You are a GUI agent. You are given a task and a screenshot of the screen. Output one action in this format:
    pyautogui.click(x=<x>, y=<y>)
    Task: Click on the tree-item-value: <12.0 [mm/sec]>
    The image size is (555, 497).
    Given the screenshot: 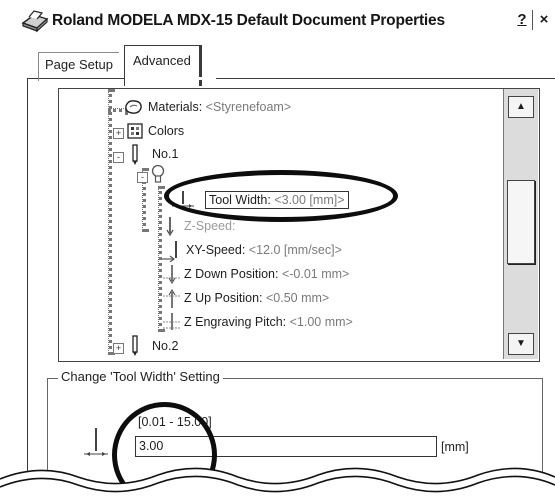 What is the action you would take?
    pyautogui.click(x=295, y=250)
    